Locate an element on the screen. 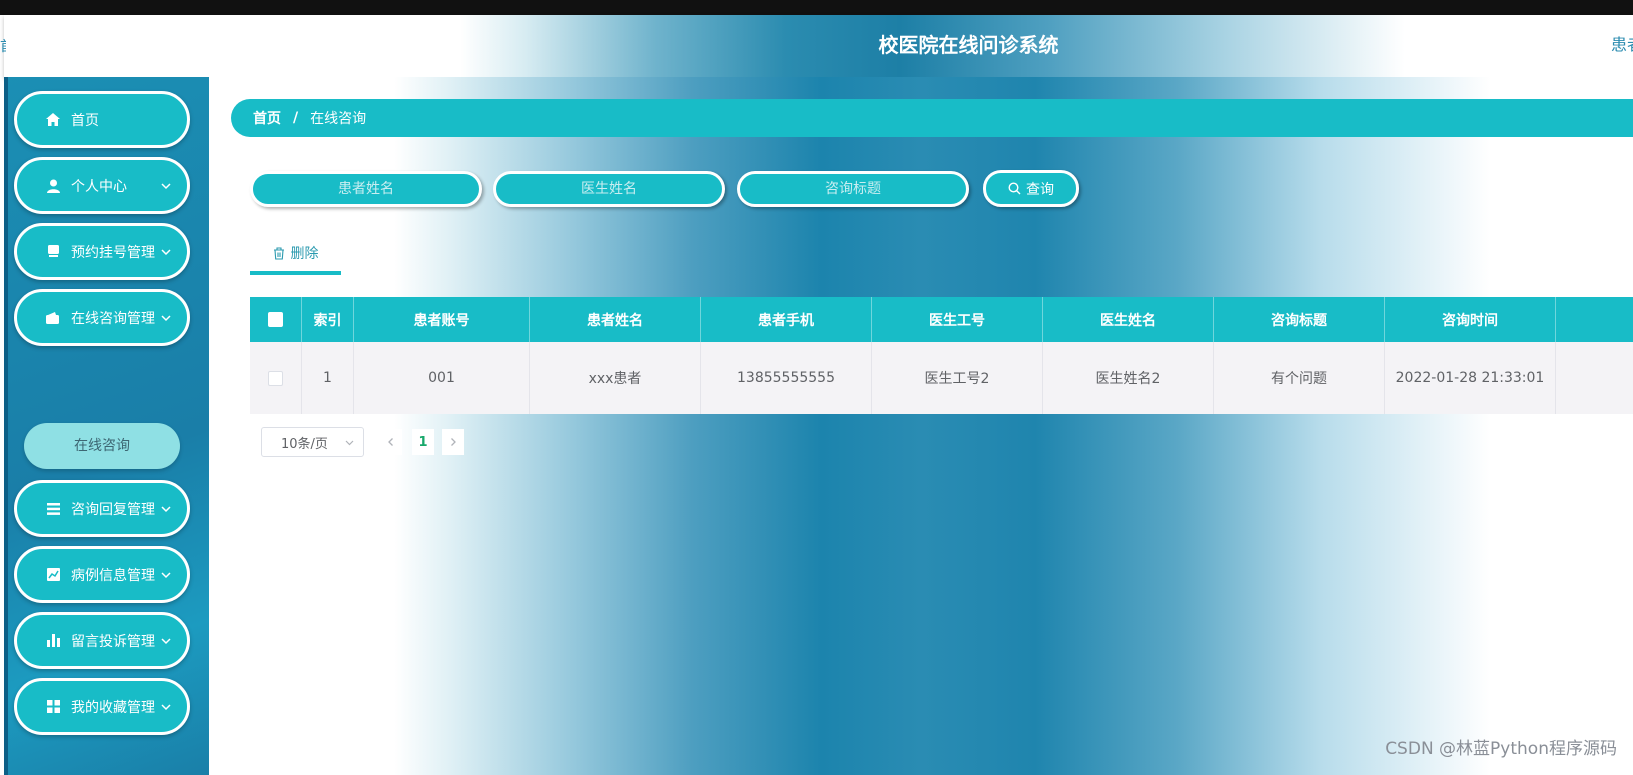  sidebar-item-home: 首页 is located at coordinates (102, 119).